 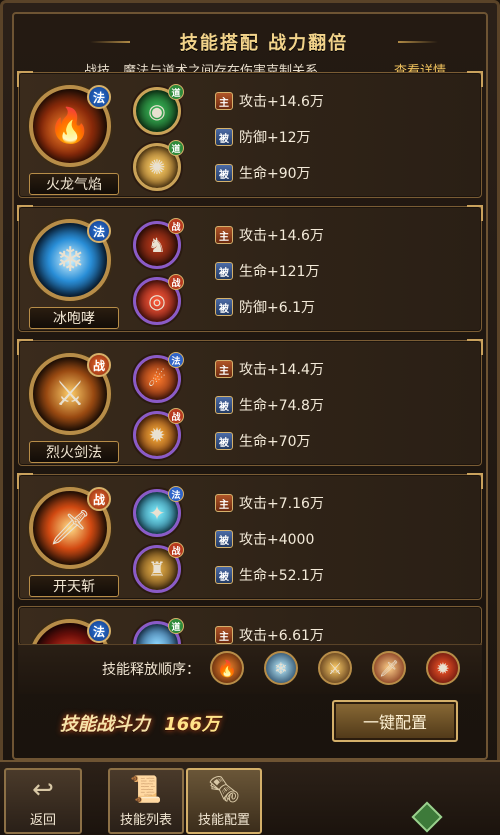 What do you see at coordinates (281, 406) in the screenshot?
I see `stat-text: 生命+74.8万` at bounding box center [281, 406].